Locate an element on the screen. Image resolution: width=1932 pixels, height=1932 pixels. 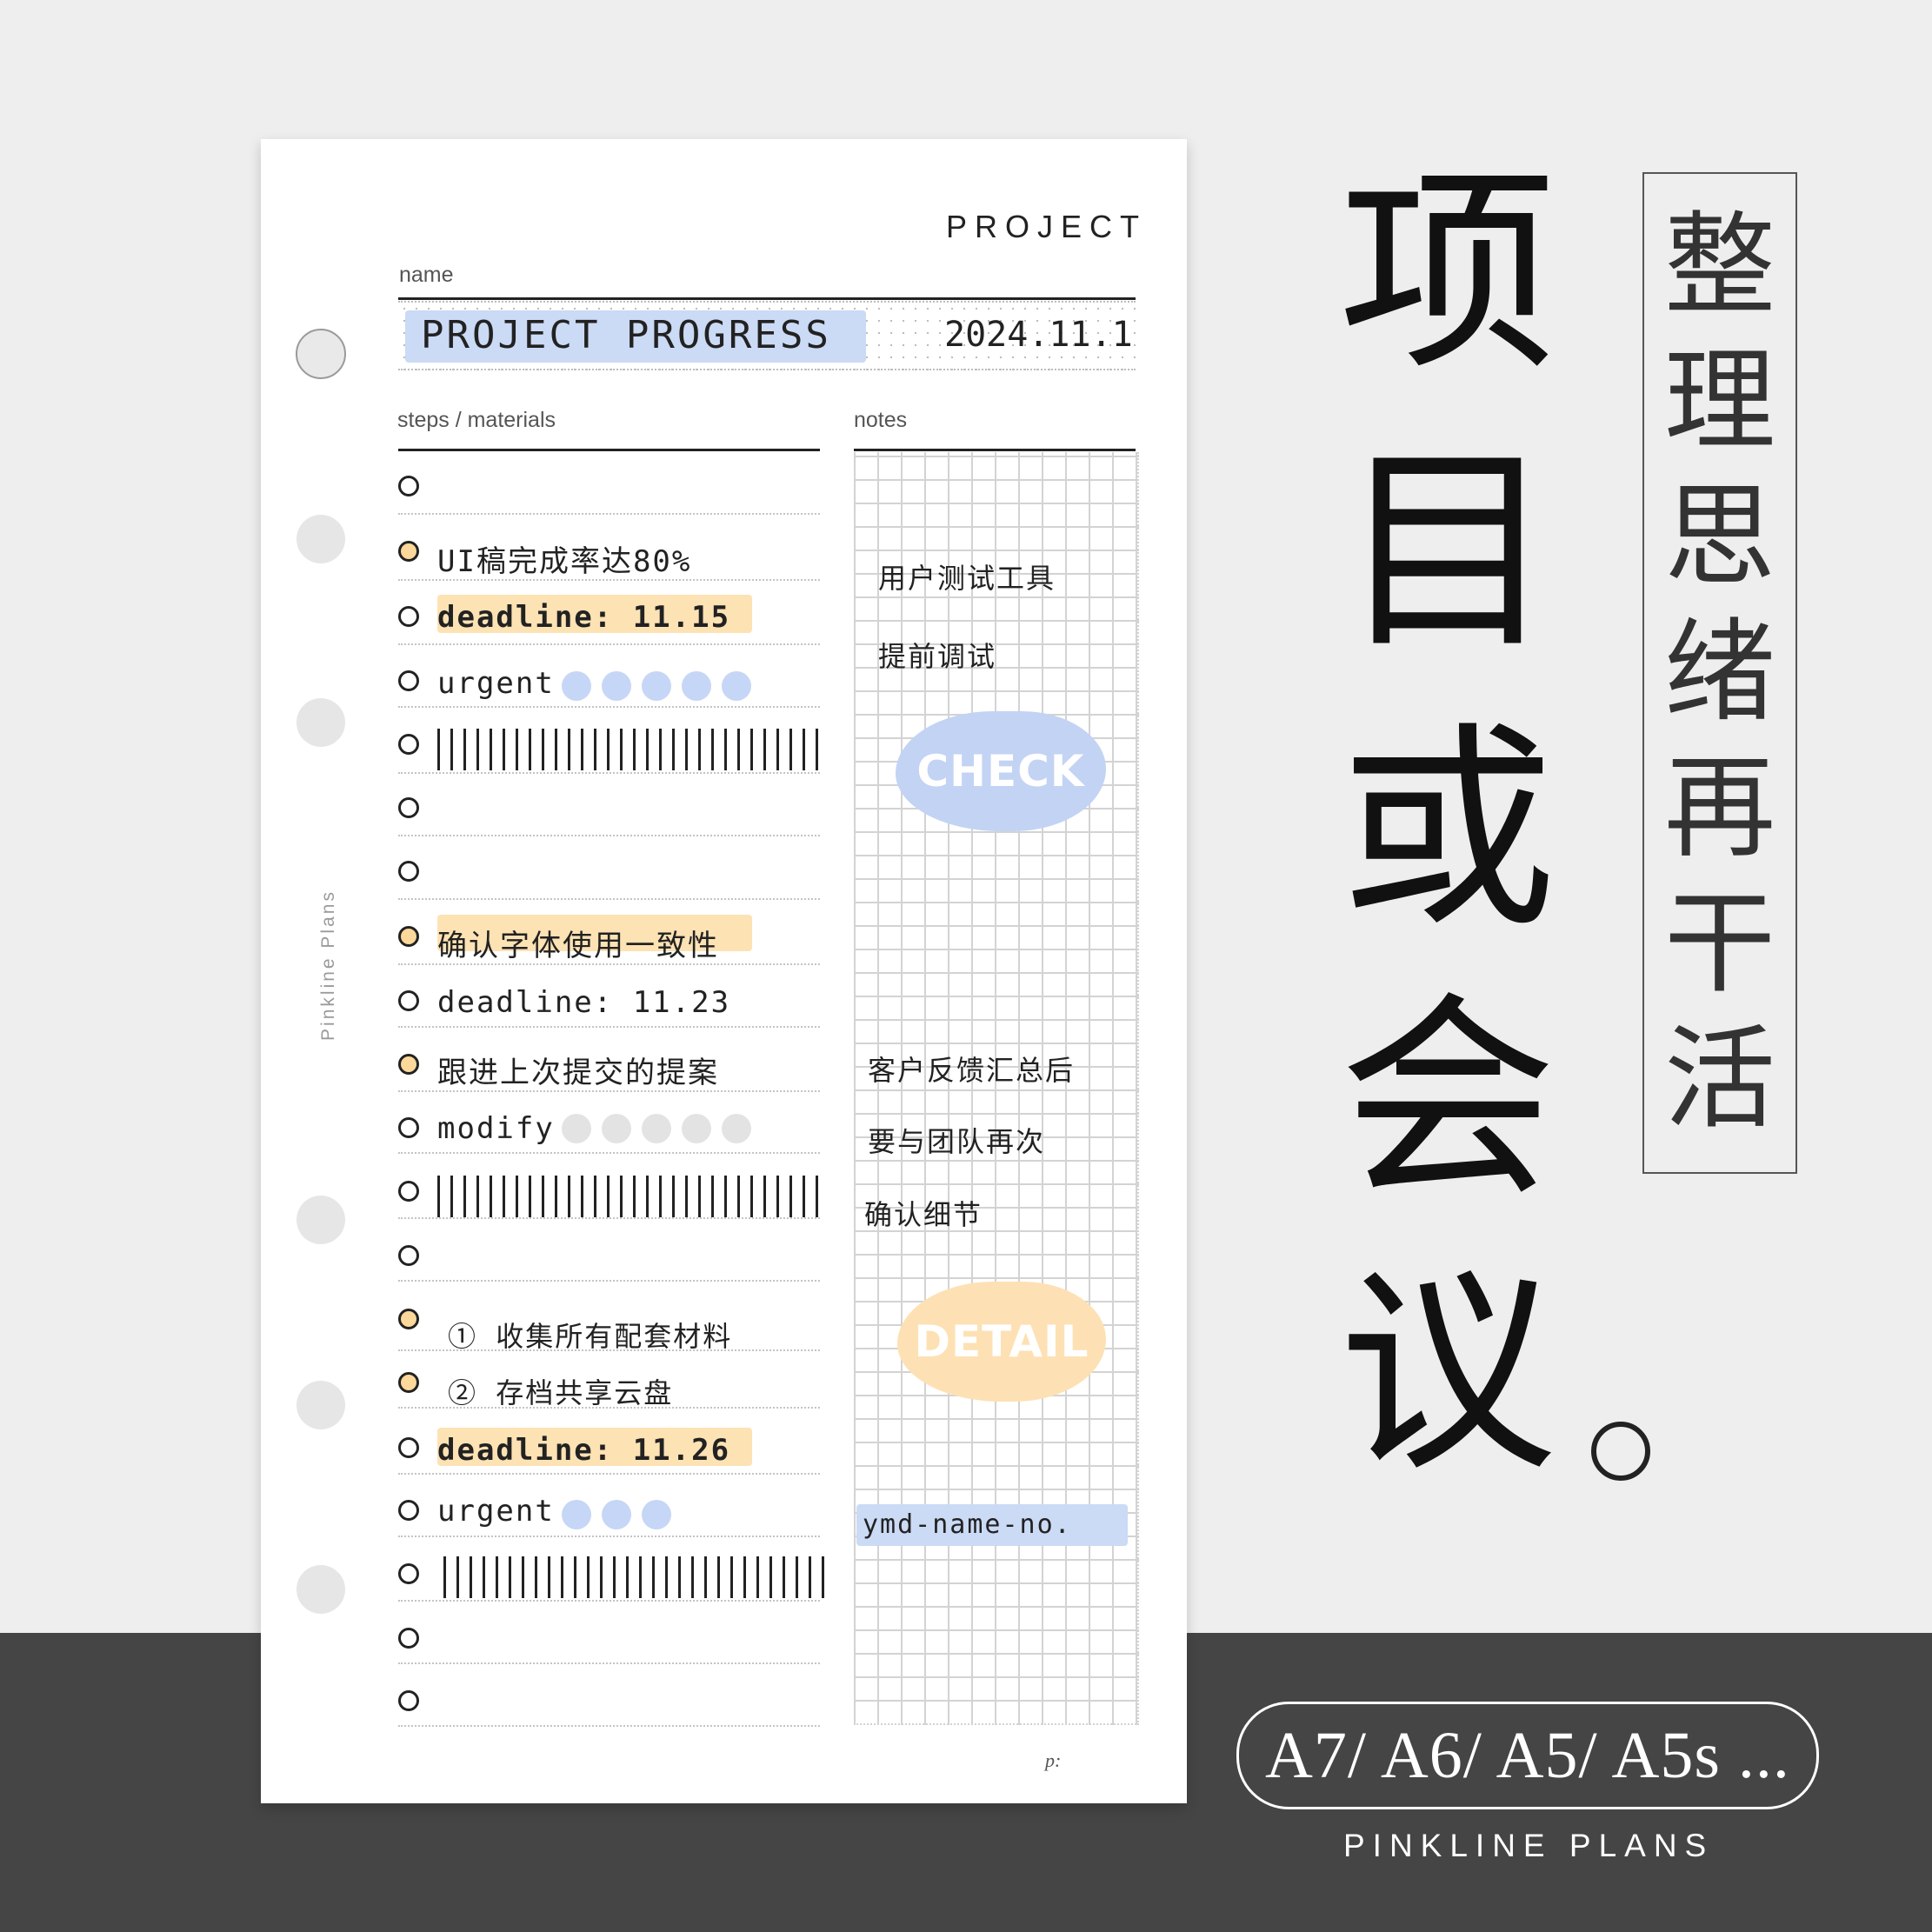
step-text: 跟进上次提交的提案 is located at coordinates (578, 1073).